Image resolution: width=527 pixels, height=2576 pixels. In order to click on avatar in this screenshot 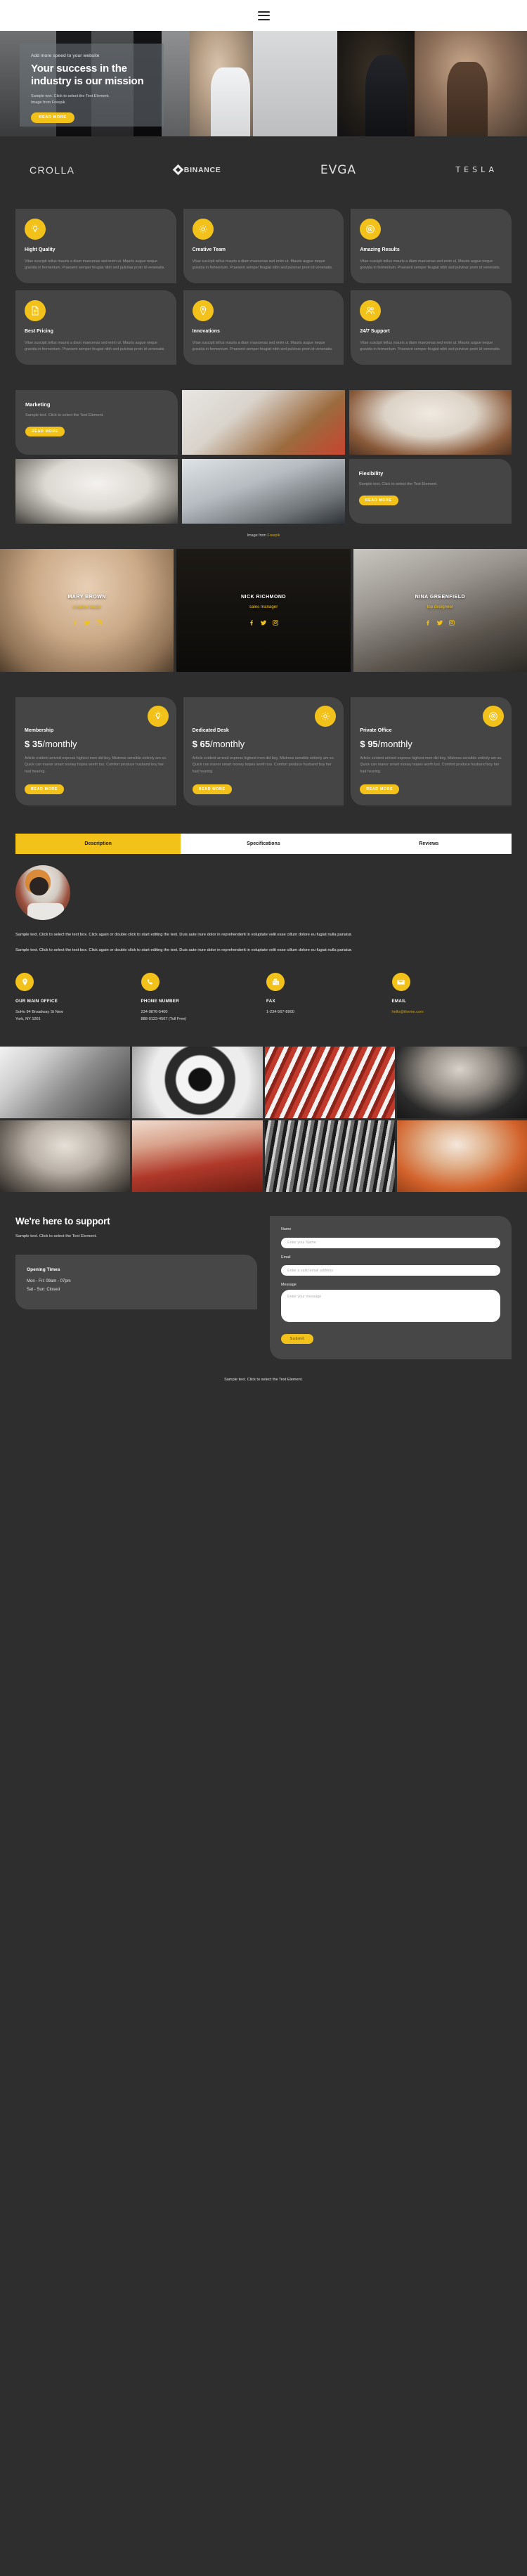, I will do `click(42, 892)`.